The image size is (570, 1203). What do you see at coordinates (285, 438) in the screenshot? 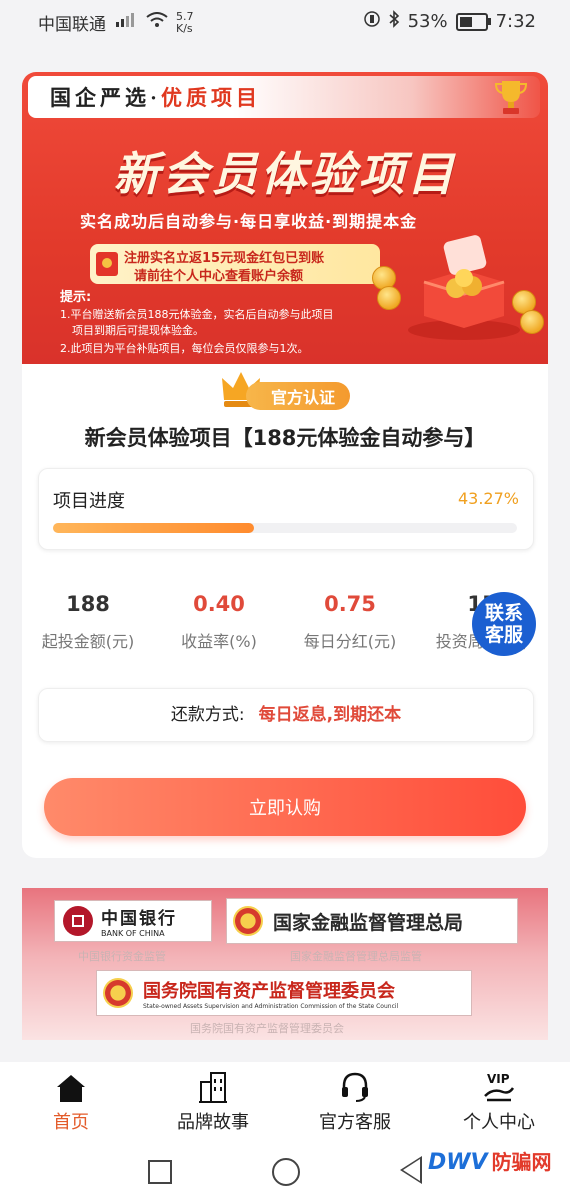
I see `project-title: 新会员体验项目【188元体验金自动参与】` at bounding box center [285, 438].